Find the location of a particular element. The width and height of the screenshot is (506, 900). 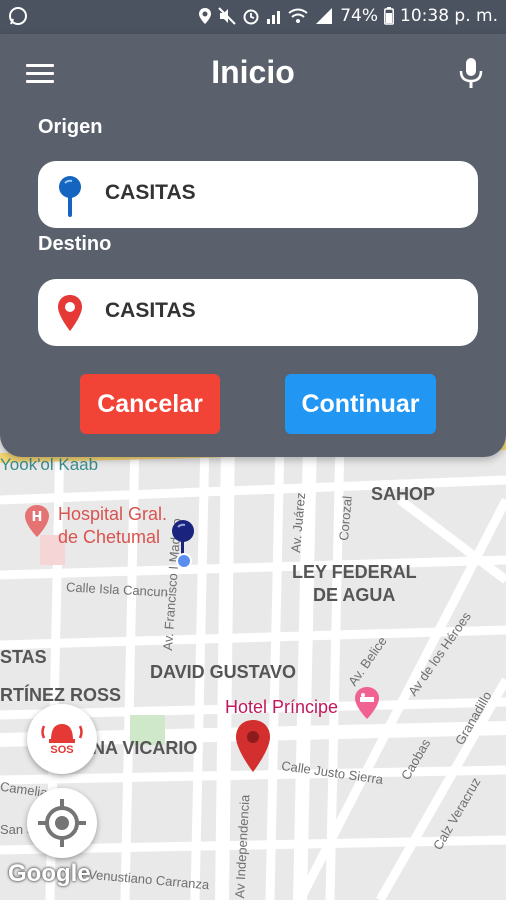

battery-percent: 74% is located at coordinates (359, 16).